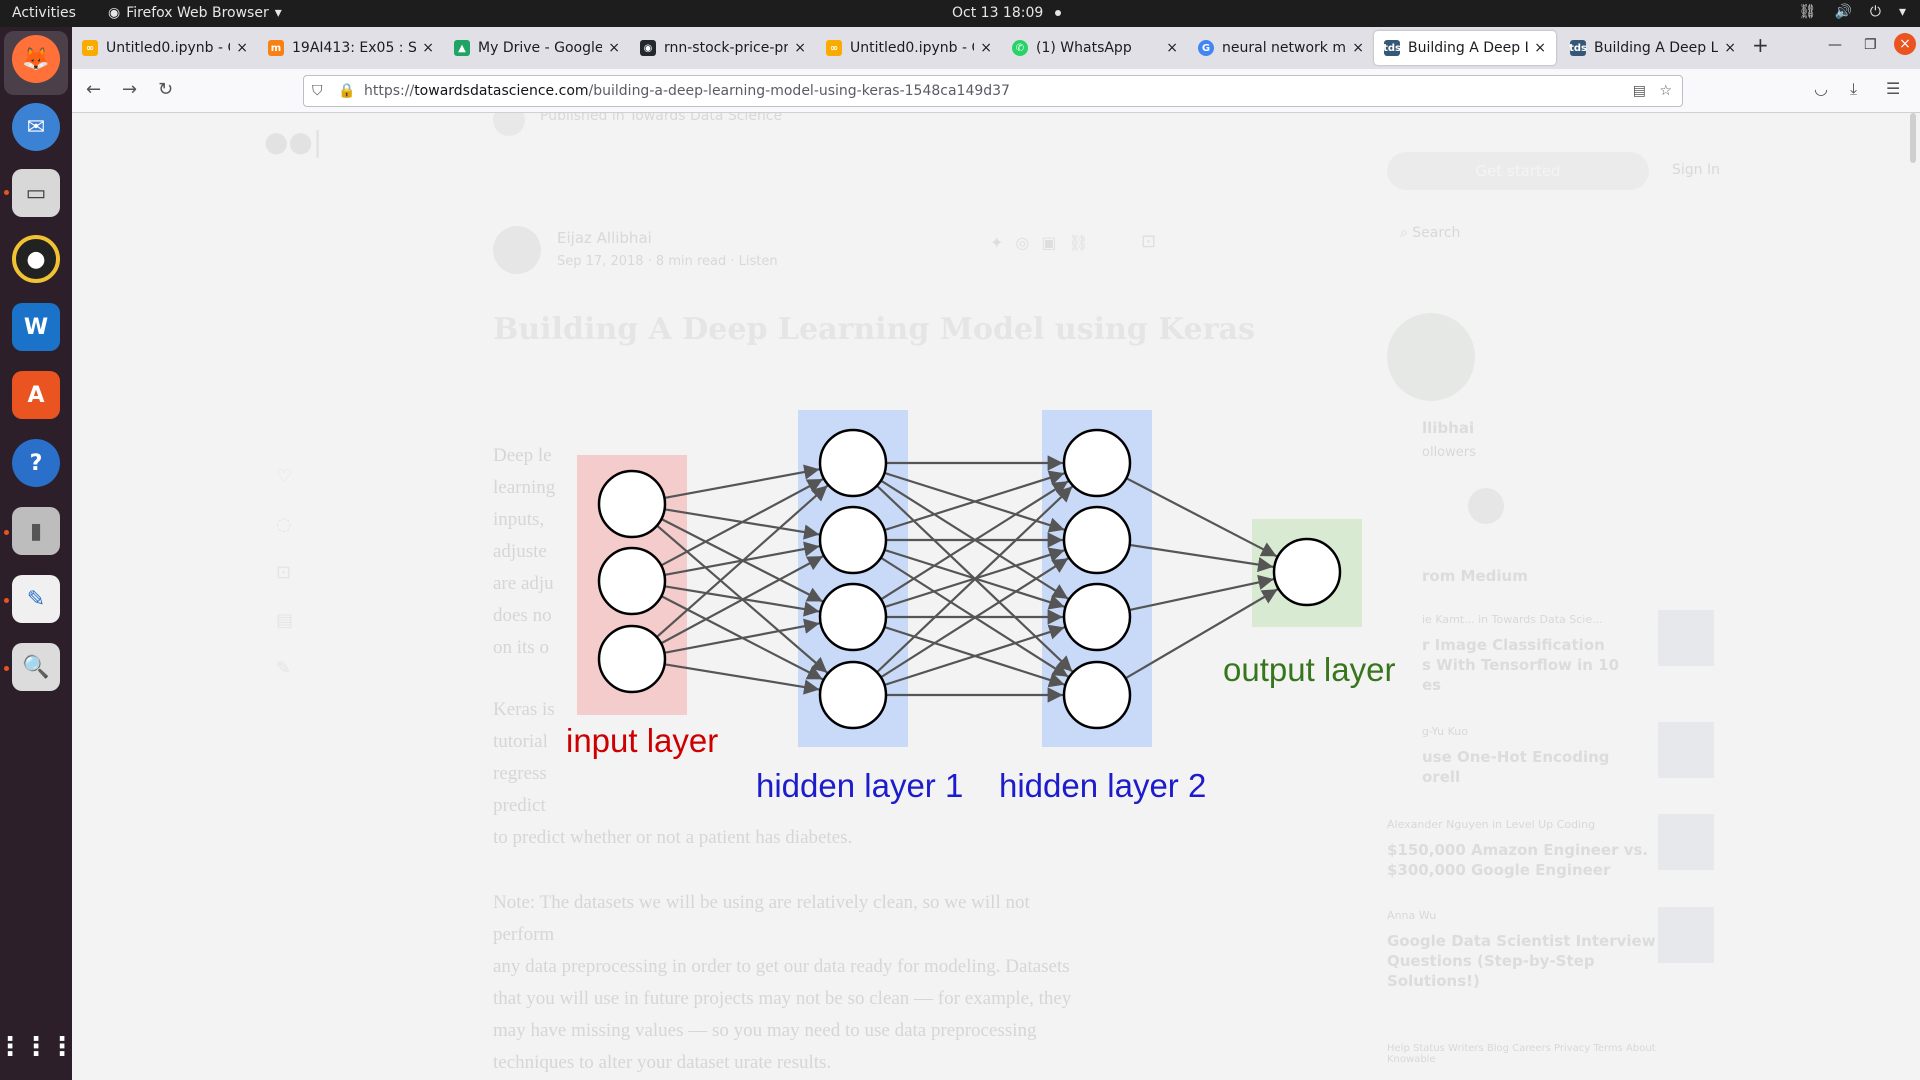  Describe the element at coordinates (742, 679) in the screenshot. I see `connection-arrow` at that location.